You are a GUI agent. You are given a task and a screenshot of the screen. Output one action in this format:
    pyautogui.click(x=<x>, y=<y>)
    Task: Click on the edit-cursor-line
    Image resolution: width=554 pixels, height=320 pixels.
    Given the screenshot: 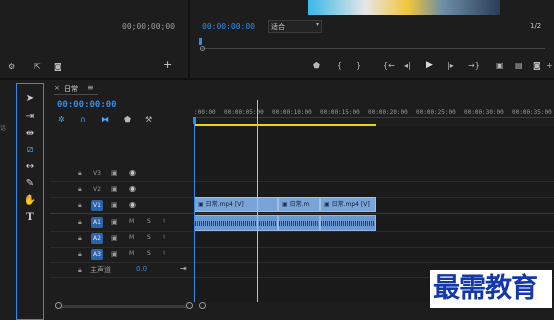 What is the action you would take?
    pyautogui.click(x=257, y=201)
    